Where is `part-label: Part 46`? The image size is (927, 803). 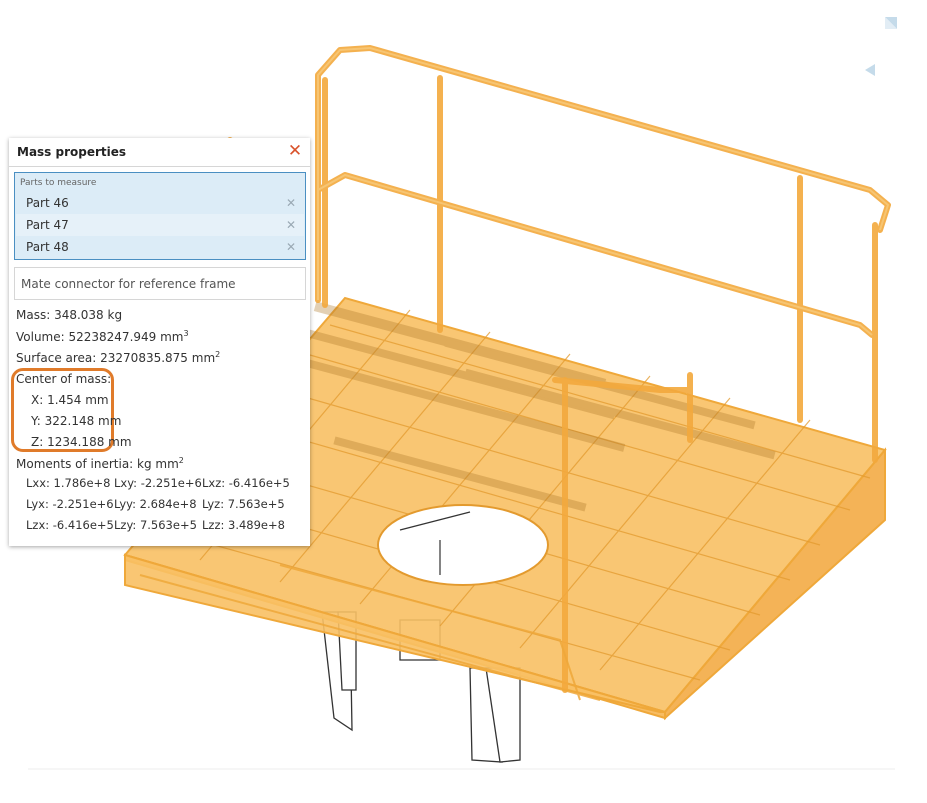
part-label: Part 46 is located at coordinates (47, 203).